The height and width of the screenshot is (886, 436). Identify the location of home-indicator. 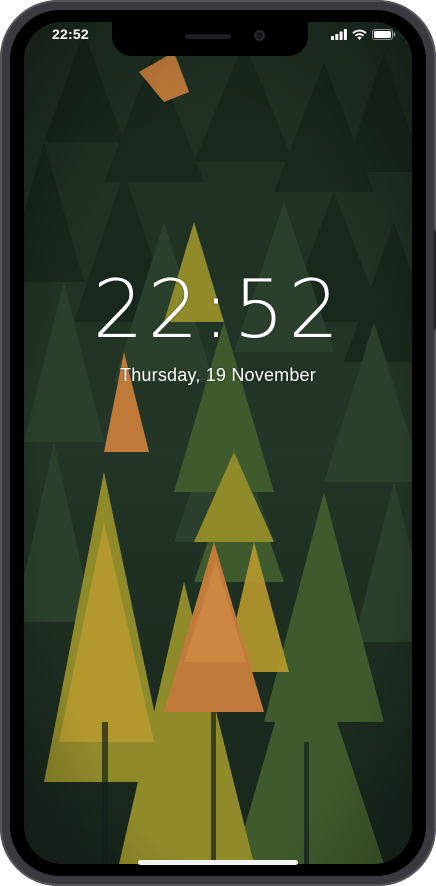
(218, 862).